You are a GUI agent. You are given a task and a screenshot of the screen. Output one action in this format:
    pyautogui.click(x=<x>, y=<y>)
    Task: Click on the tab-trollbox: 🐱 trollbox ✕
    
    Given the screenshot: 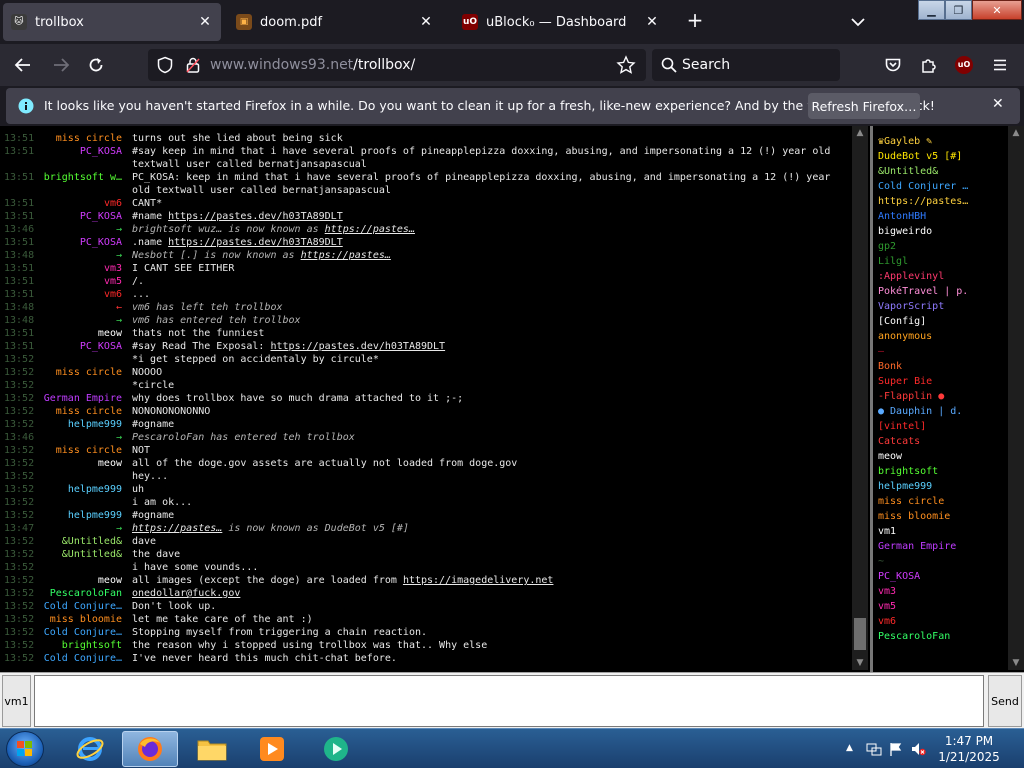 What is the action you would take?
    pyautogui.click(x=112, y=22)
    